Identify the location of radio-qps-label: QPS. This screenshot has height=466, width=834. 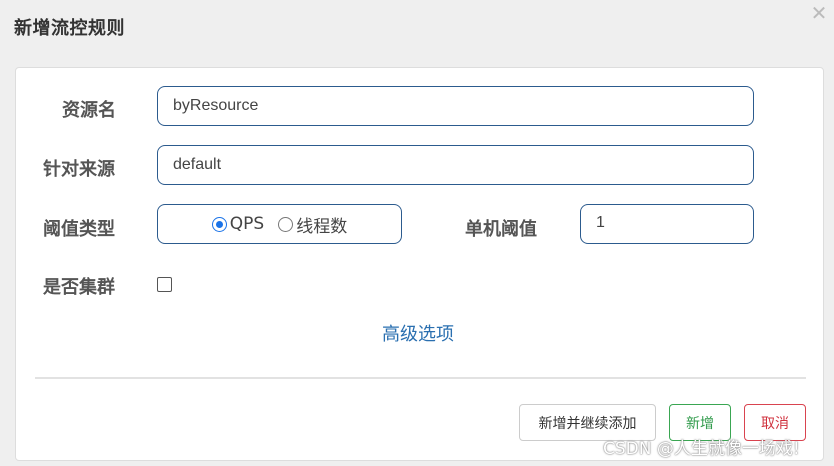
(247, 224).